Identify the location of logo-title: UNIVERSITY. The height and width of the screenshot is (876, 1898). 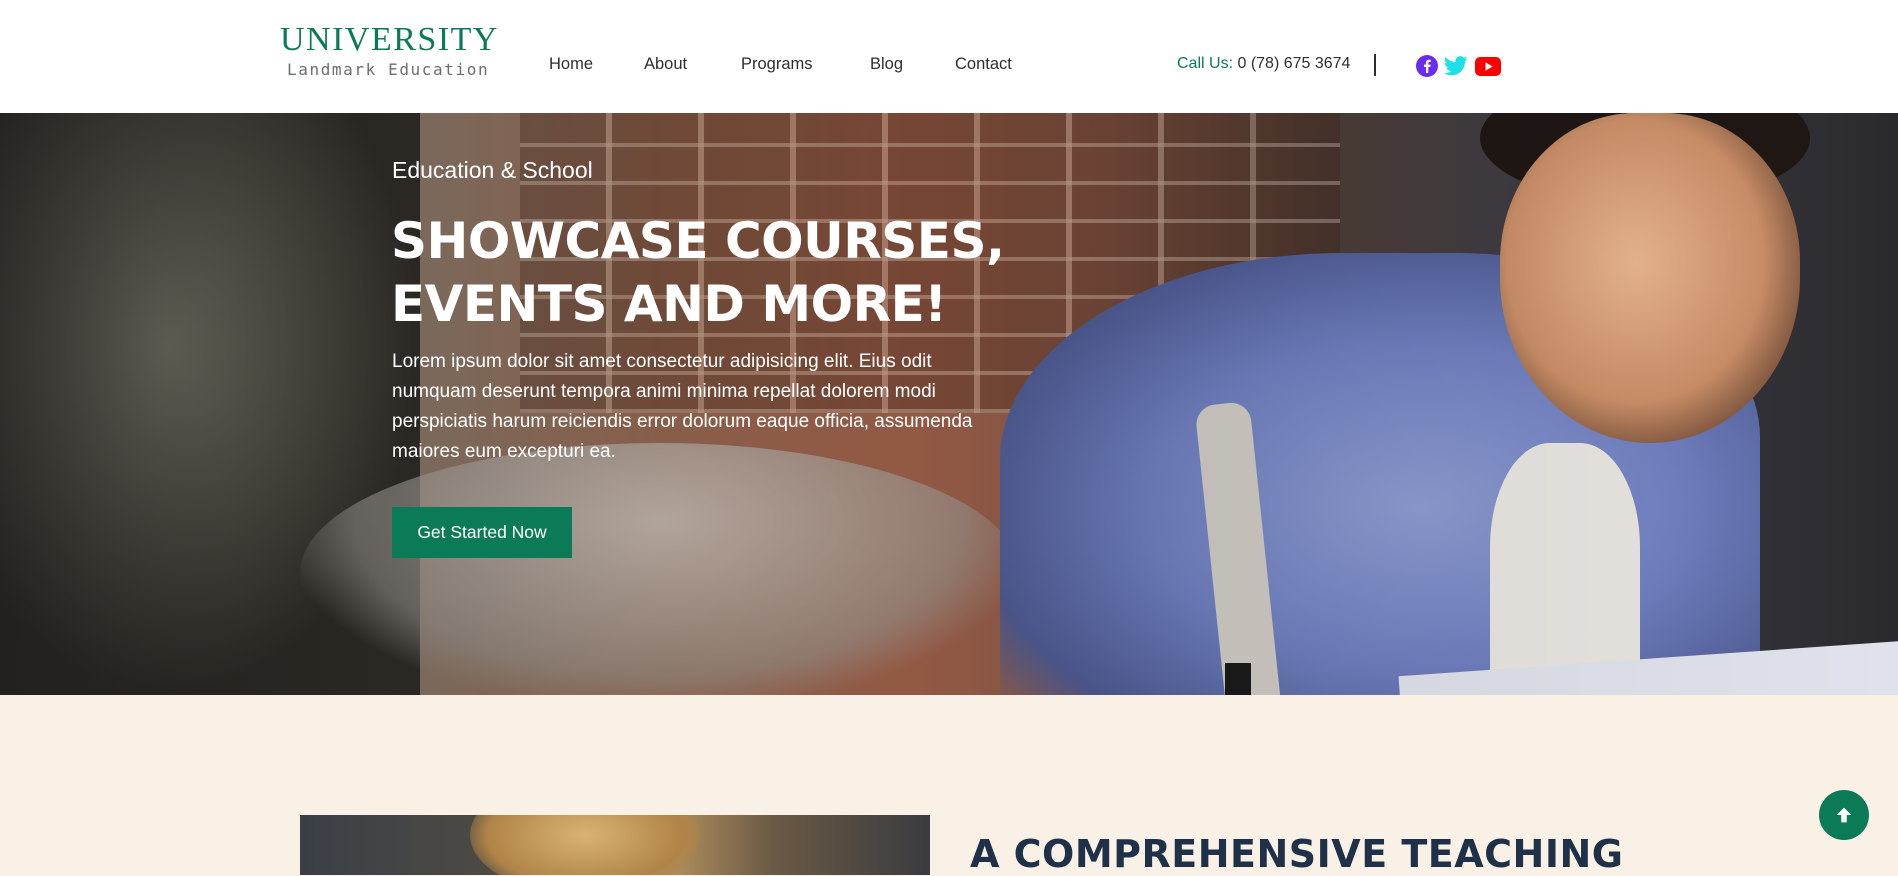
(389, 39).